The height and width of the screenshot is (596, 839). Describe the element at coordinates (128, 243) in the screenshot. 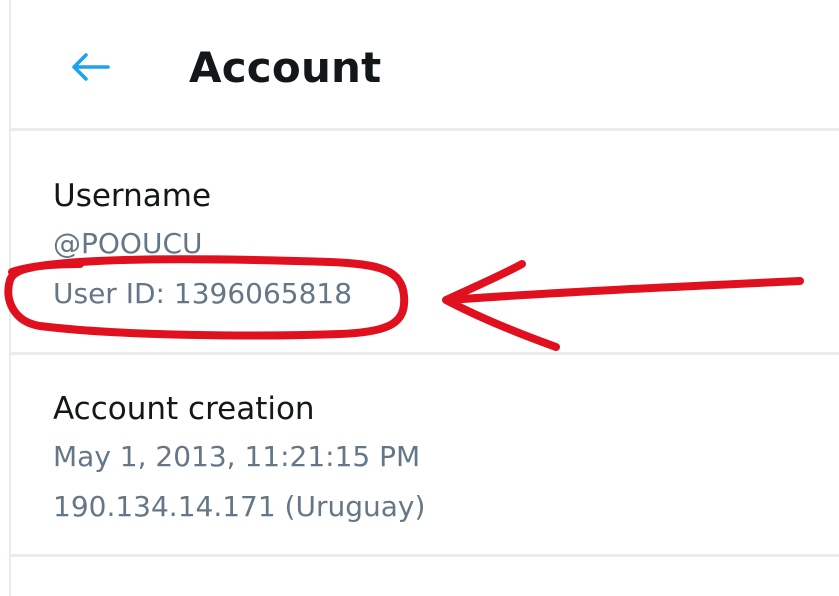

I see `username-handle: @POOUCU` at that location.